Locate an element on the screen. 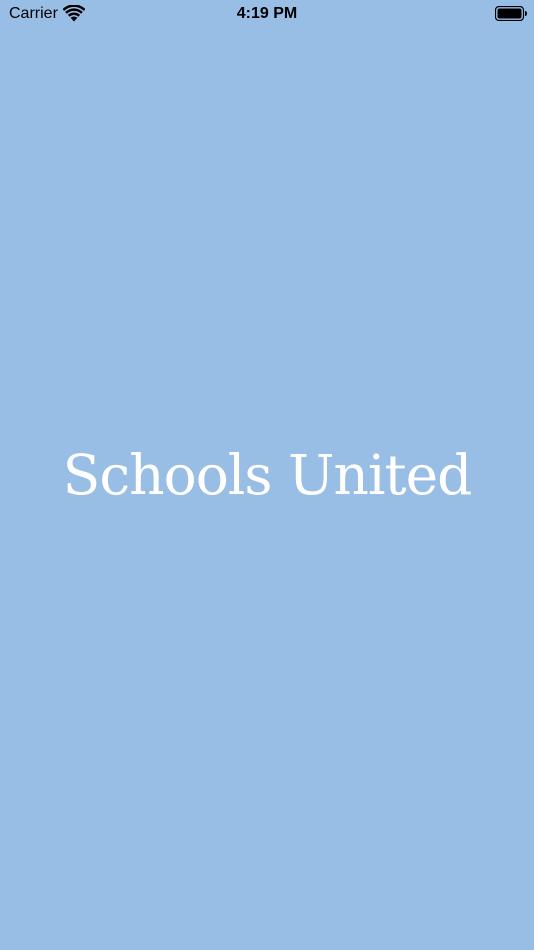 This screenshot has height=950, width=534. status-time: 4:19 PM is located at coordinates (267, 13).